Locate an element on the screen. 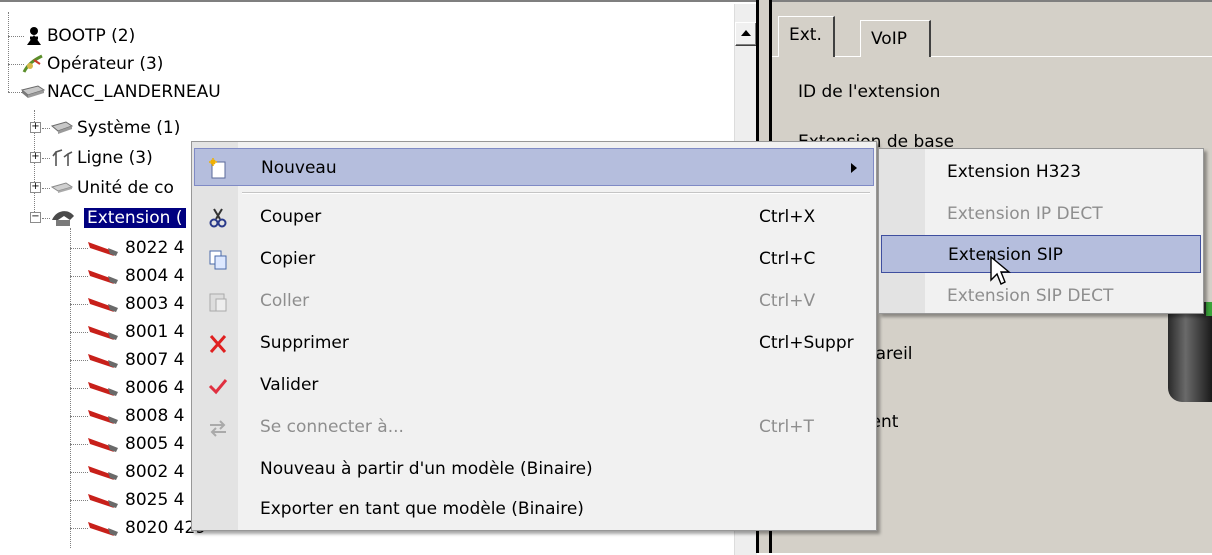 The height and width of the screenshot is (555, 1212). mouse-pointer-icon is located at coordinates (1001, 274).